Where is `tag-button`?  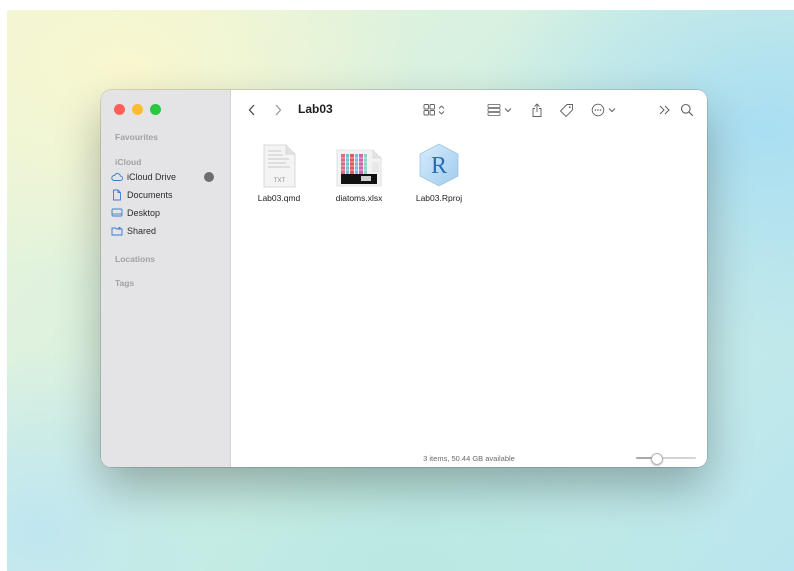
tag-button is located at coordinates (566, 110).